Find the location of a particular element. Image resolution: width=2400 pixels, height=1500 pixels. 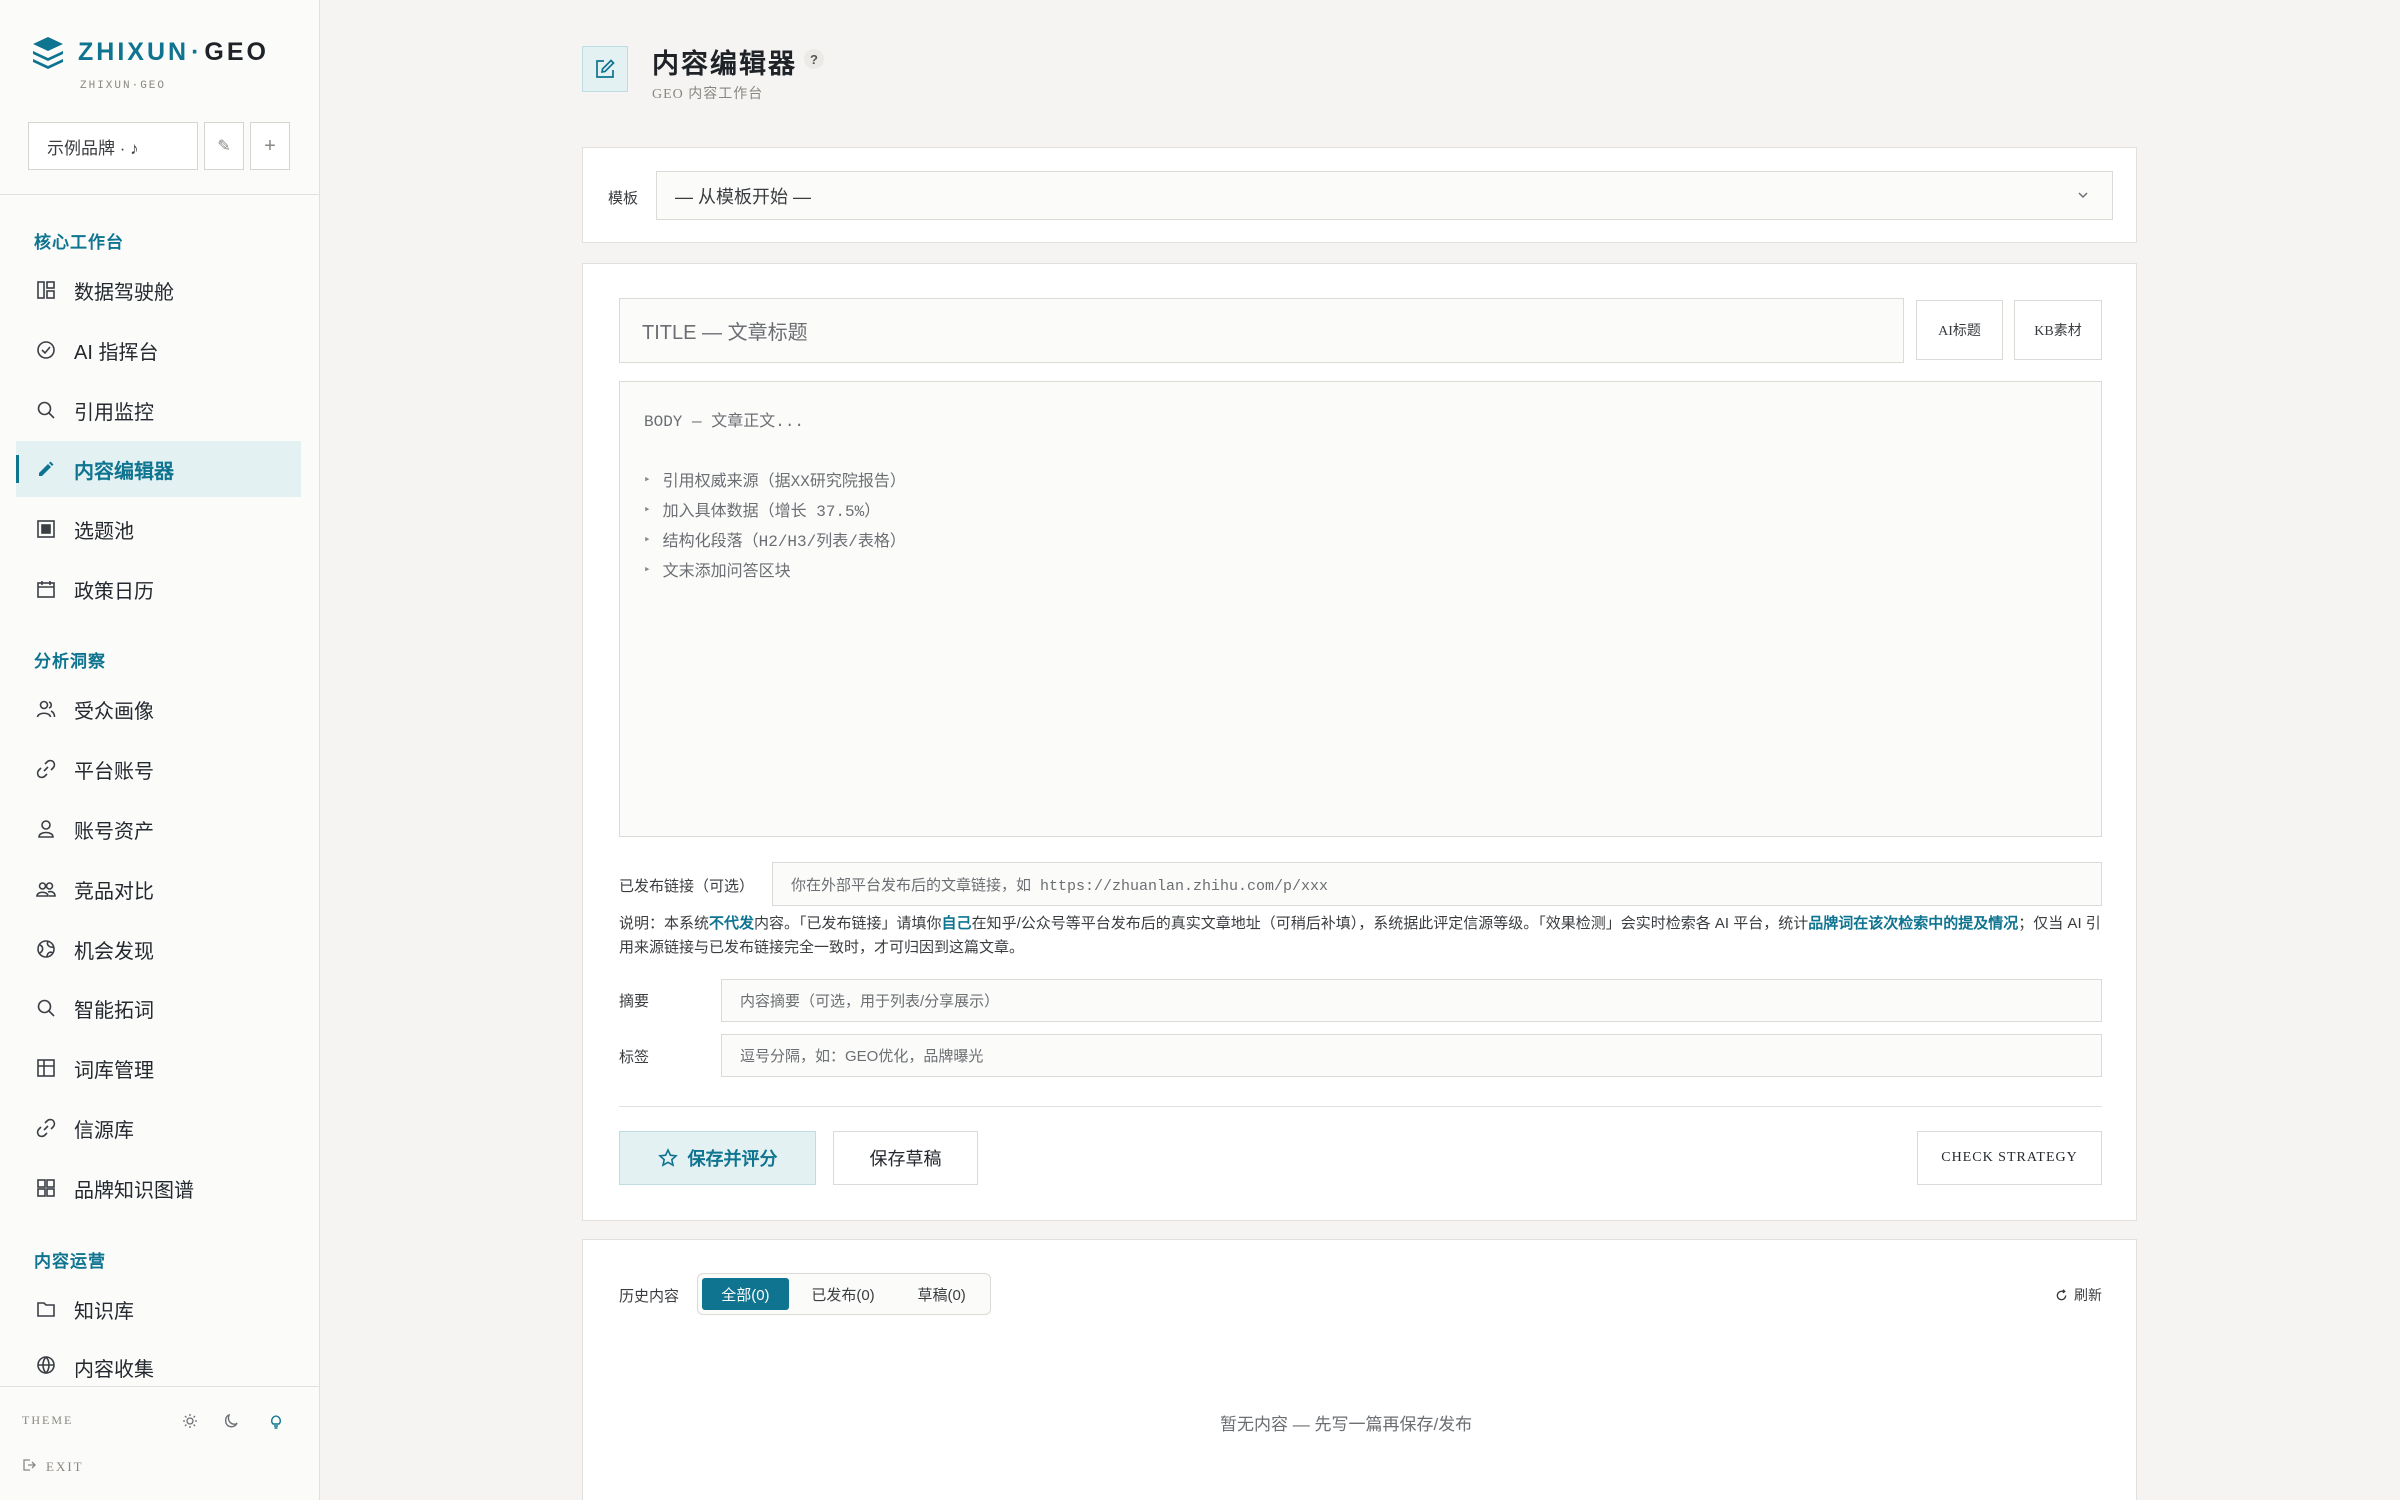

table-icon is located at coordinates (46, 1068).